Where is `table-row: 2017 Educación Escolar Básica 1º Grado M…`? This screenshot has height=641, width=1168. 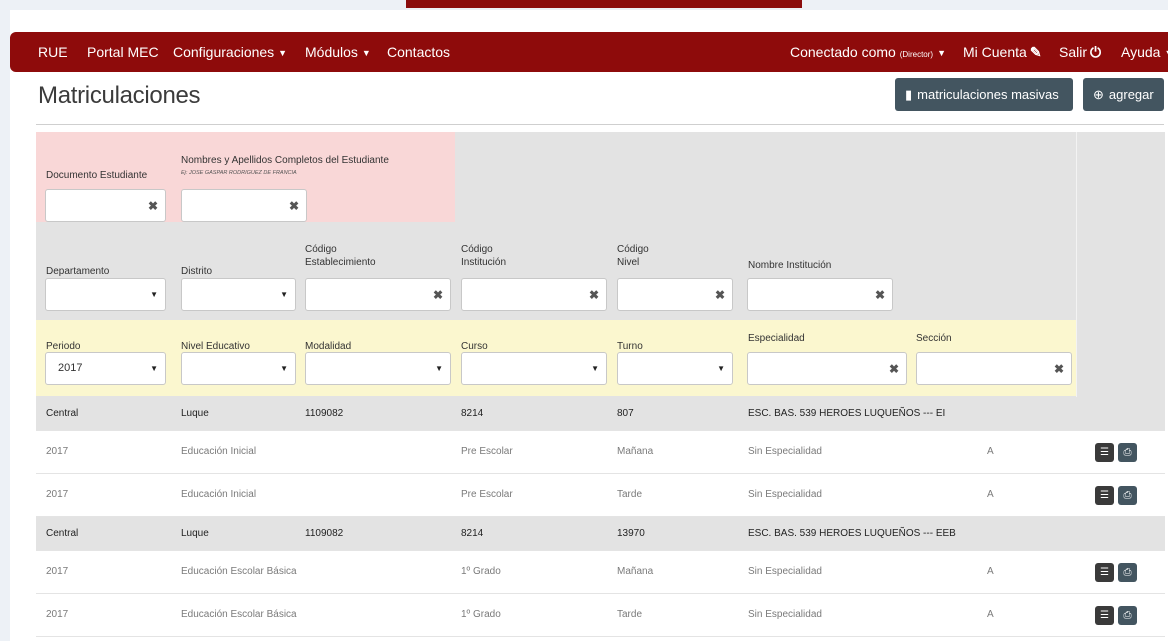 table-row: 2017 Educación Escolar Básica 1º Grado M… is located at coordinates (600, 572).